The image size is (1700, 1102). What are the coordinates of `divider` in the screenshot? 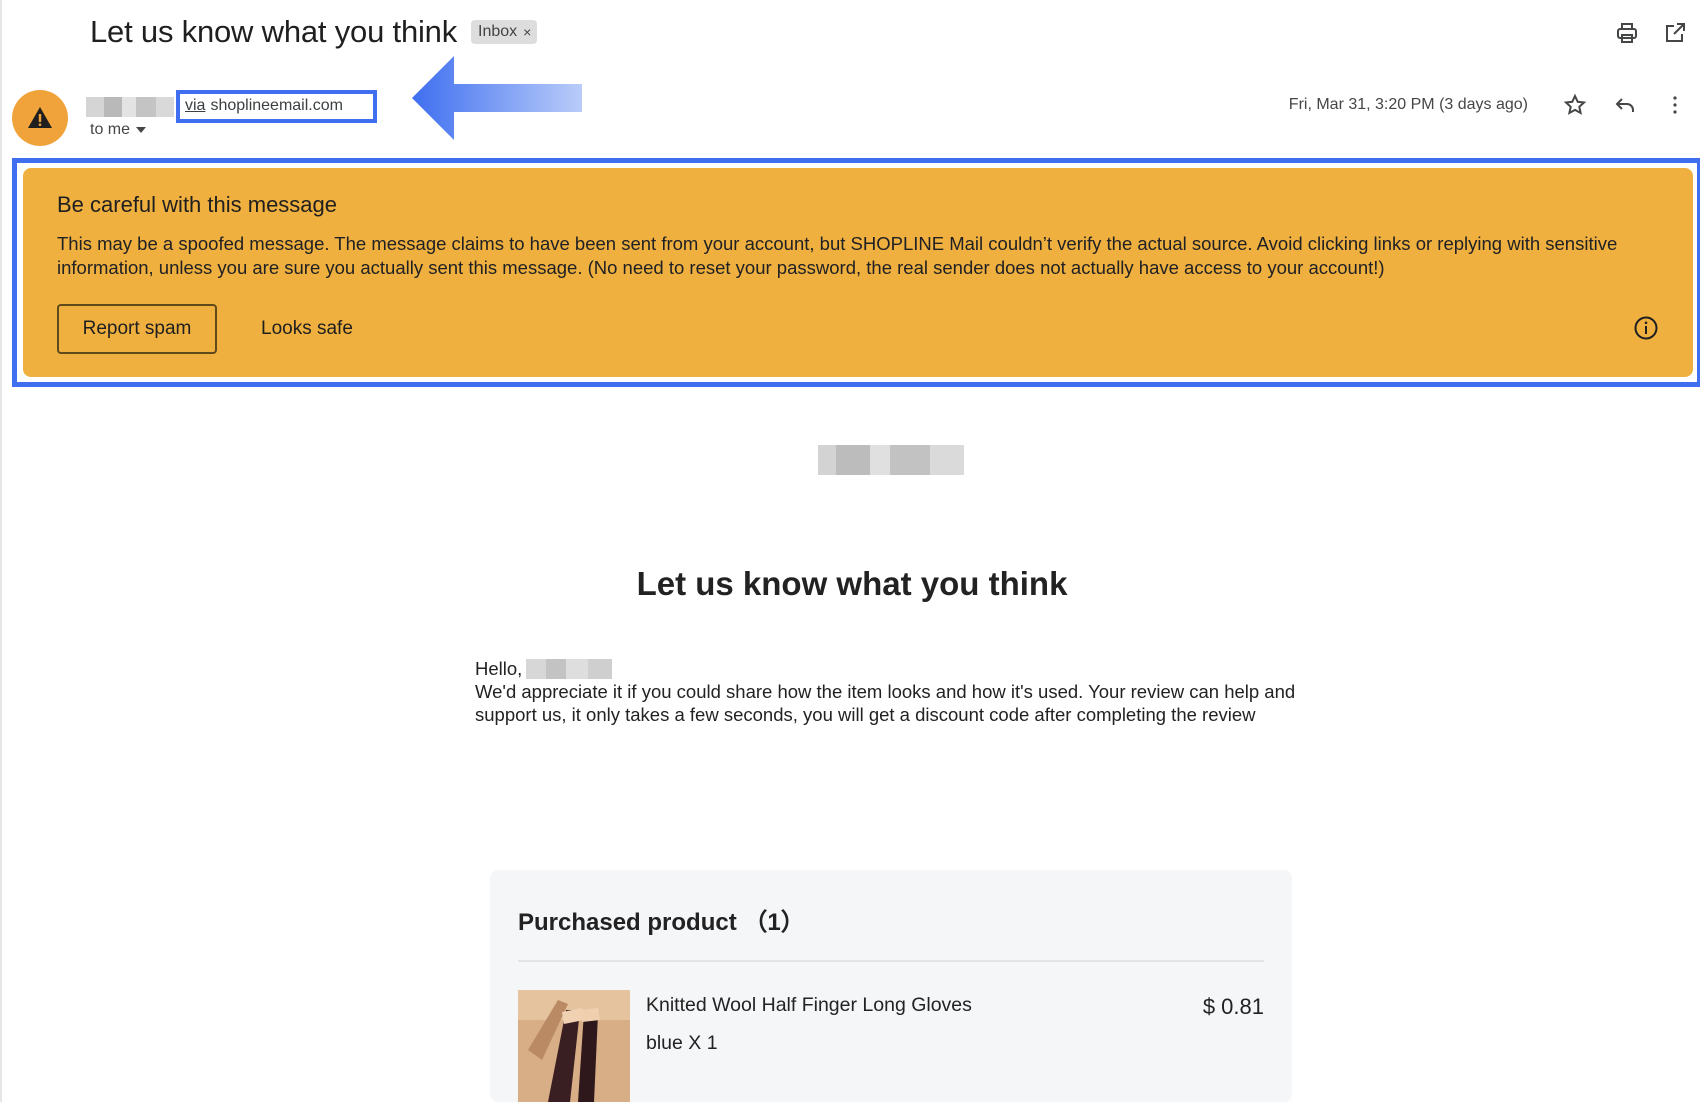 It's located at (891, 961).